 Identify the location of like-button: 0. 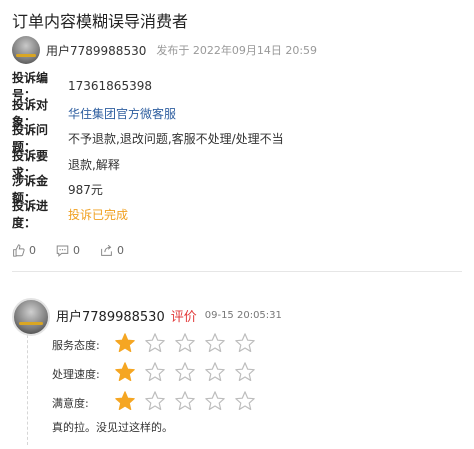
(24, 250).